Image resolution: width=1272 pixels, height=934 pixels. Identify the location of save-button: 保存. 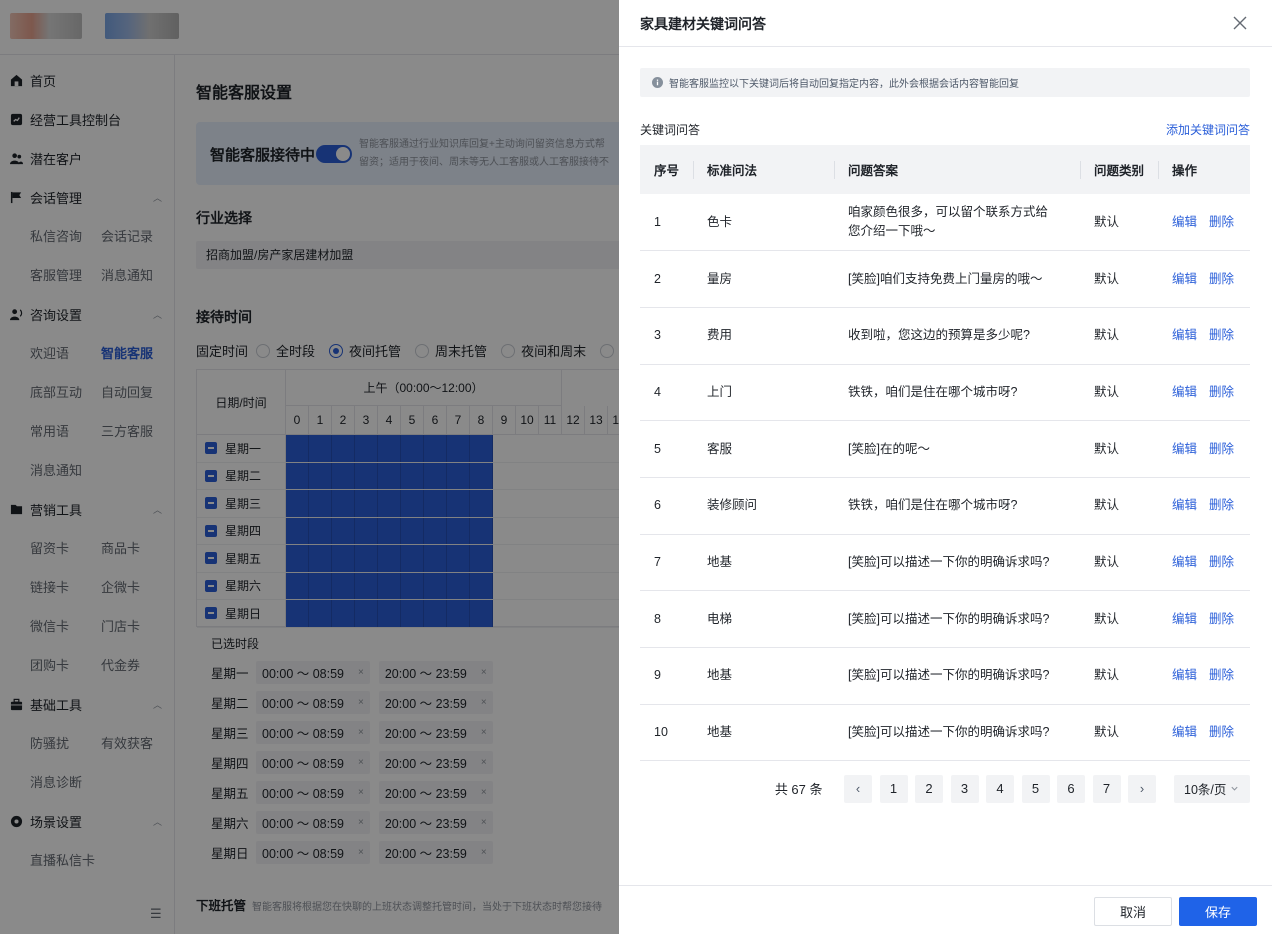
(1218, 911).